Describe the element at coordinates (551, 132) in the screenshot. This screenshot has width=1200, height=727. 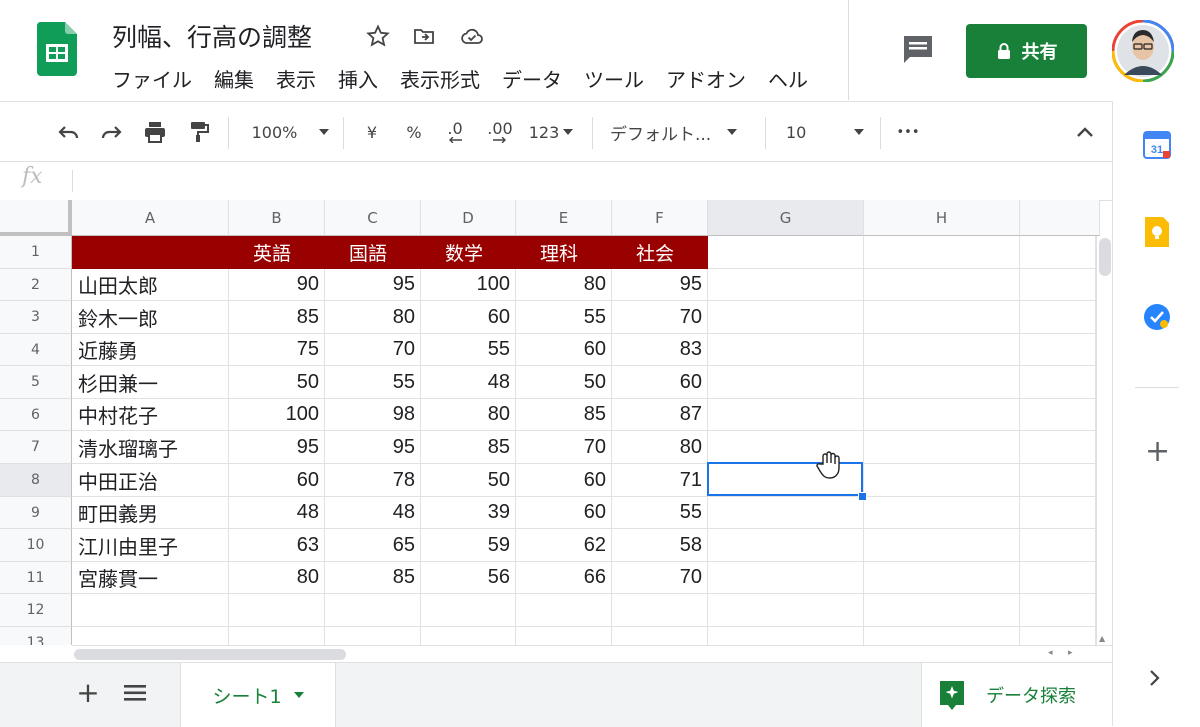
I see `number-format-select: 123` at that location.